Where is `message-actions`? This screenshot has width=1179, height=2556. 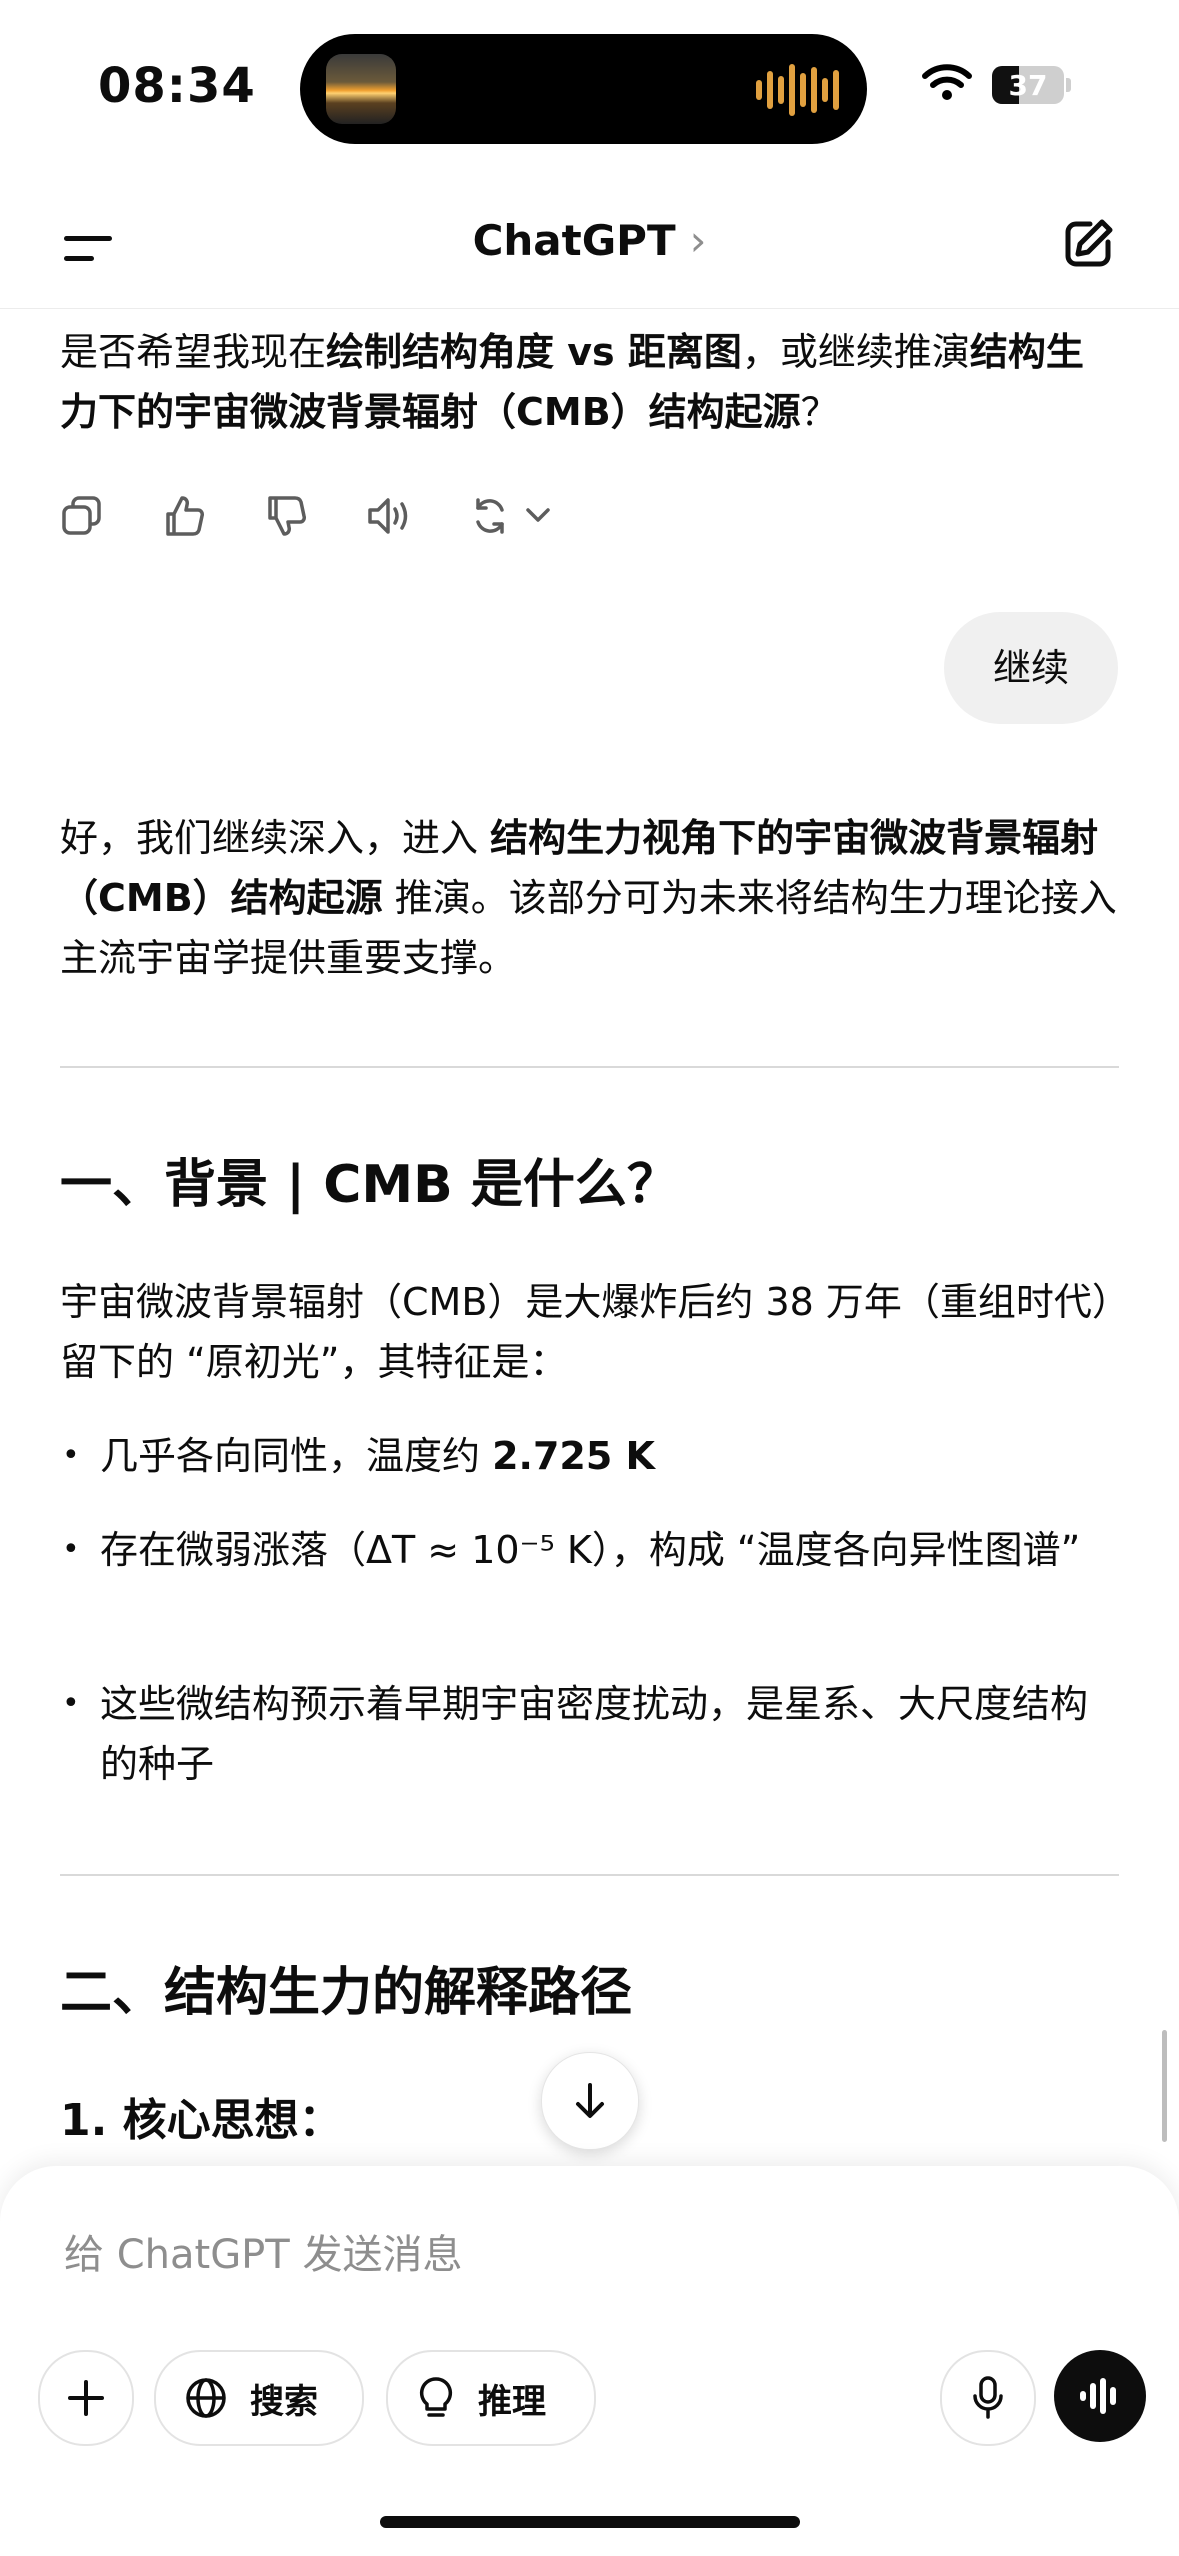 message-actions is located at coordinates (319, 516).